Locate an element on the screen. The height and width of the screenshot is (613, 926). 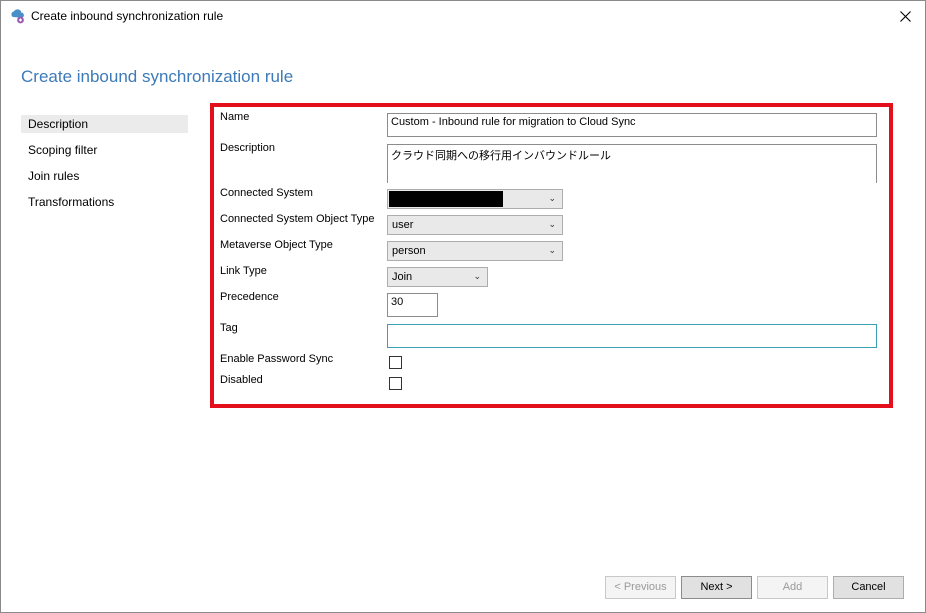
tag-label: Tag is located at coordinates (229, 328).